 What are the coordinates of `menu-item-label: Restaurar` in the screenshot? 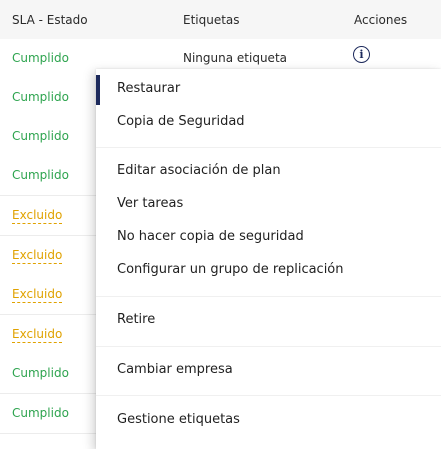 It's located at (149, 88).